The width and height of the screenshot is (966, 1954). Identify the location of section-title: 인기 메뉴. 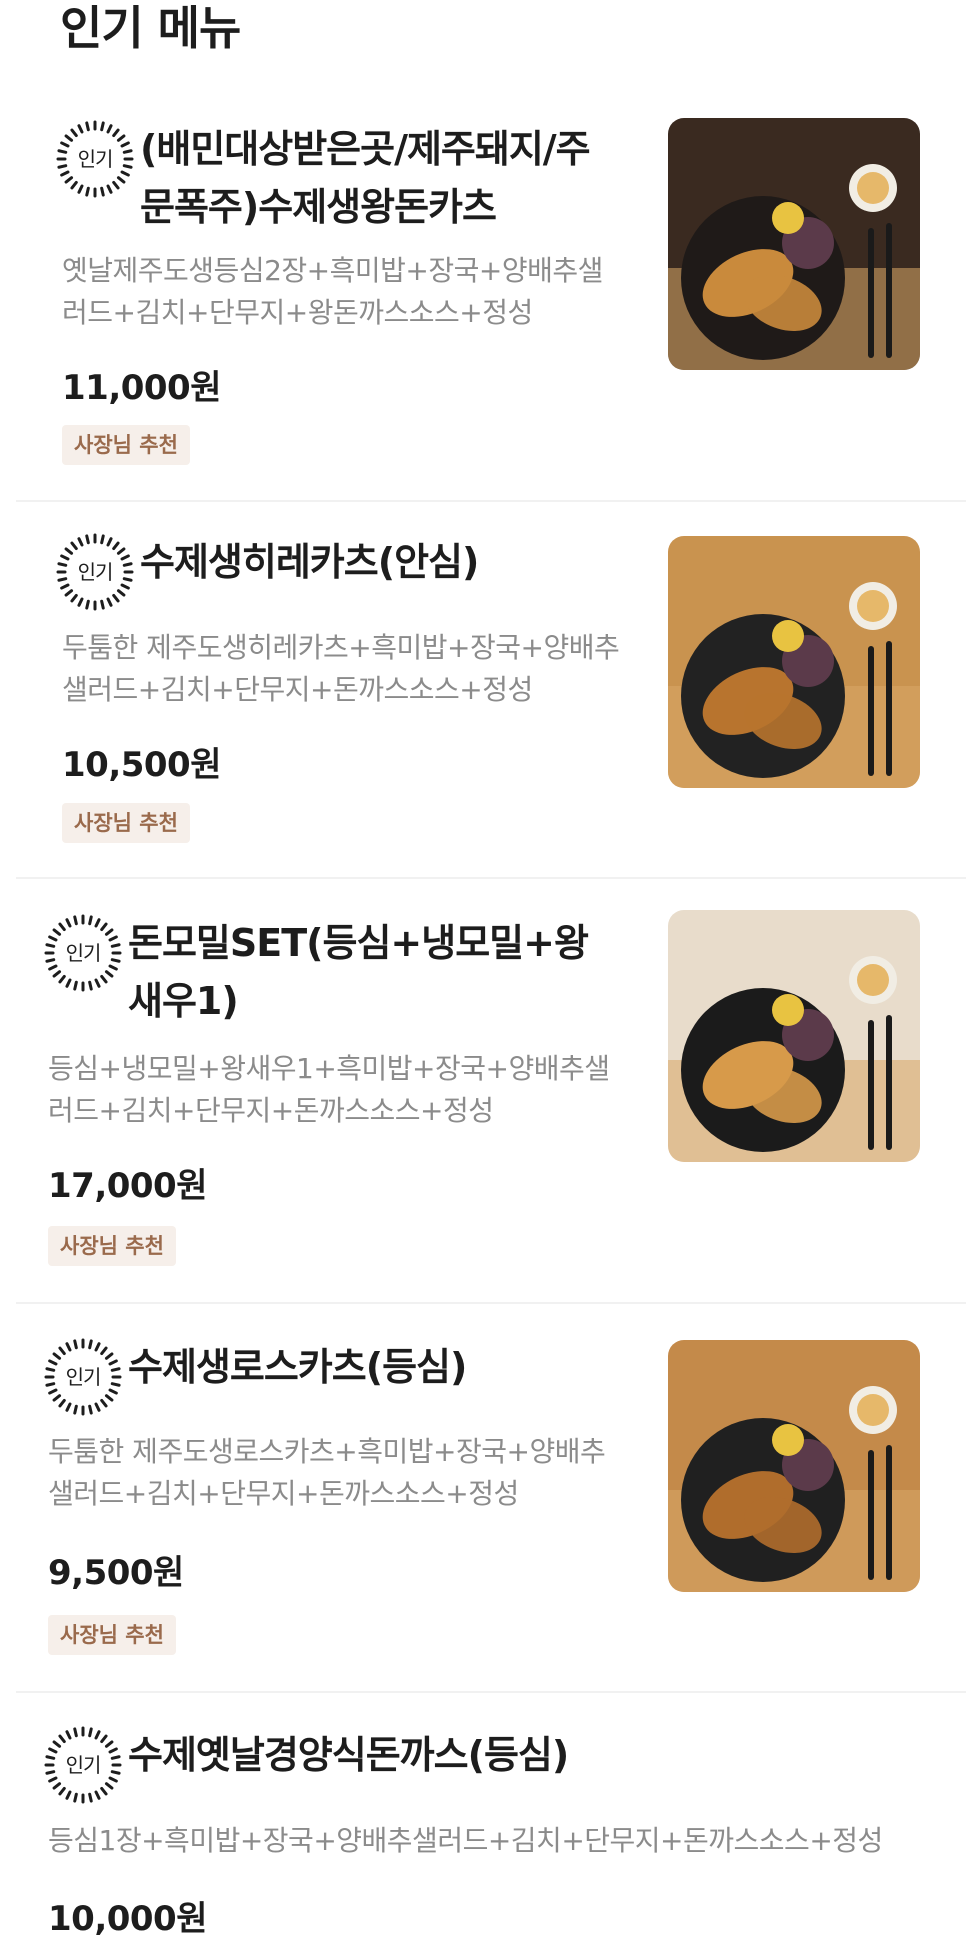
(150, 28).